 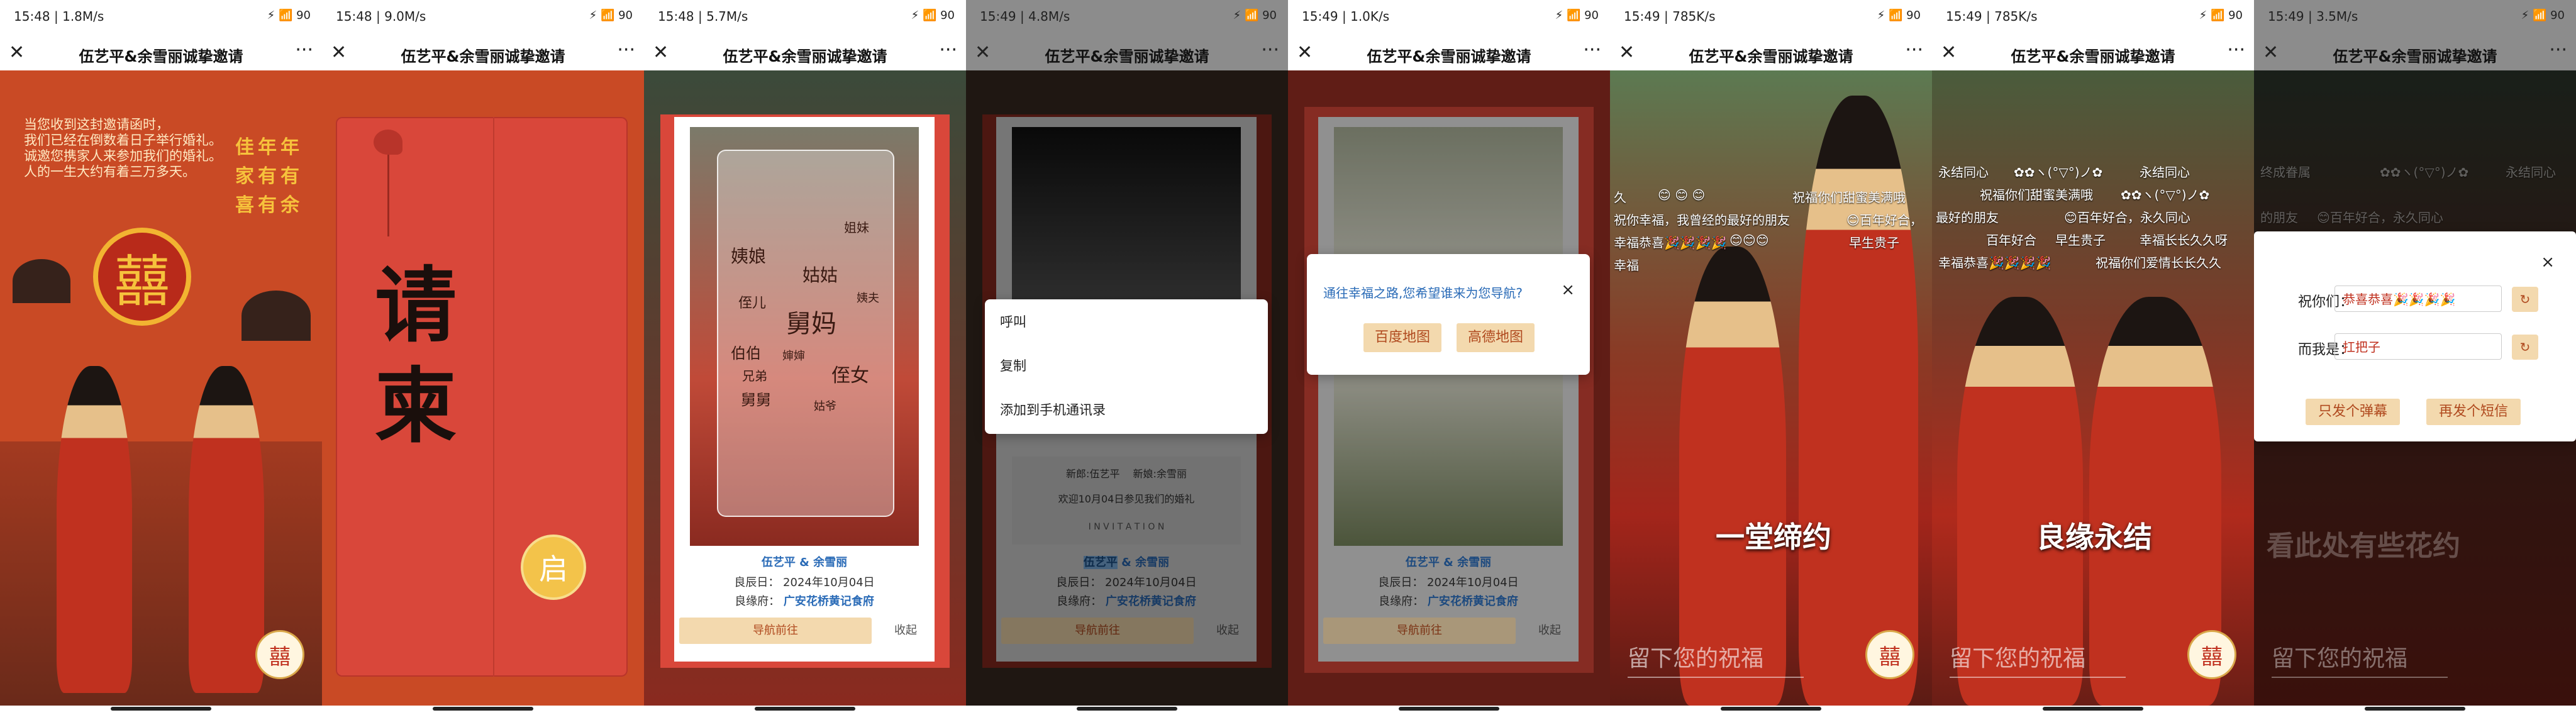 What do you see at coordinates (2473, 412) in the screenshot?
I see `send-sms-button: 再发个短信` at bounding box center [2473, 412].